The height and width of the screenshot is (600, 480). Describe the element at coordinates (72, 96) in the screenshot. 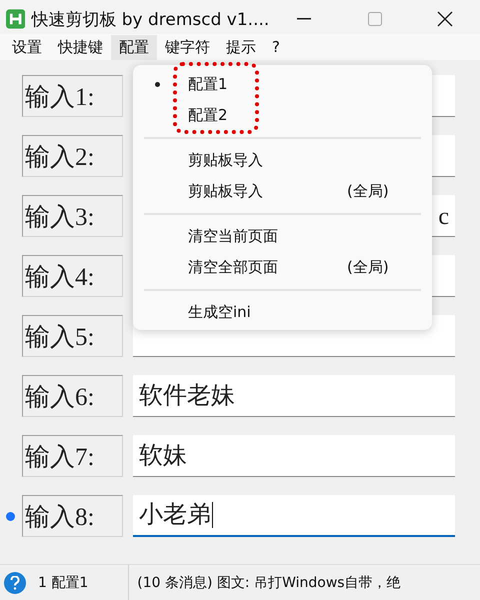

I see `input-label: 输入1:` at that location.